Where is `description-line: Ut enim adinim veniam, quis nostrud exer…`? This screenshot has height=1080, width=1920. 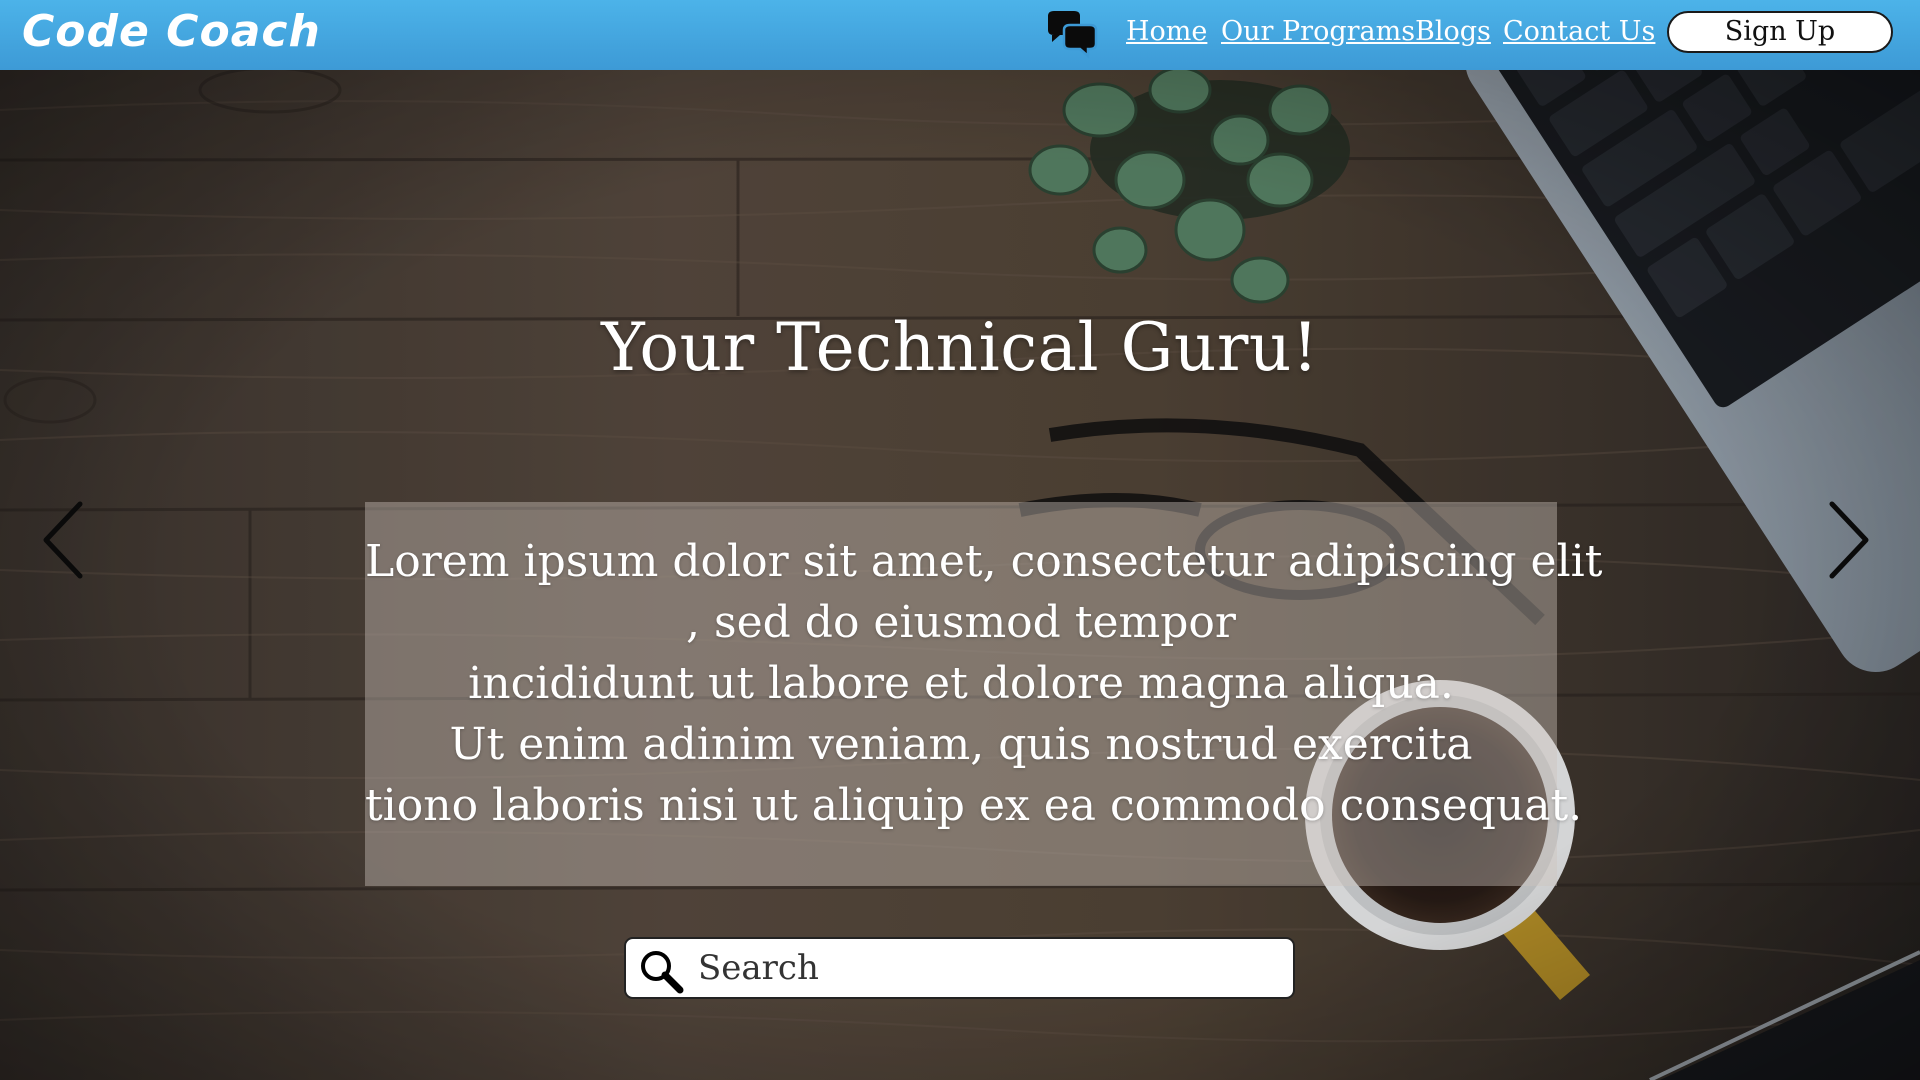
description-line: Ut enim adinim veniam, quis nostrud exer… is located at coordinates (961, 744).